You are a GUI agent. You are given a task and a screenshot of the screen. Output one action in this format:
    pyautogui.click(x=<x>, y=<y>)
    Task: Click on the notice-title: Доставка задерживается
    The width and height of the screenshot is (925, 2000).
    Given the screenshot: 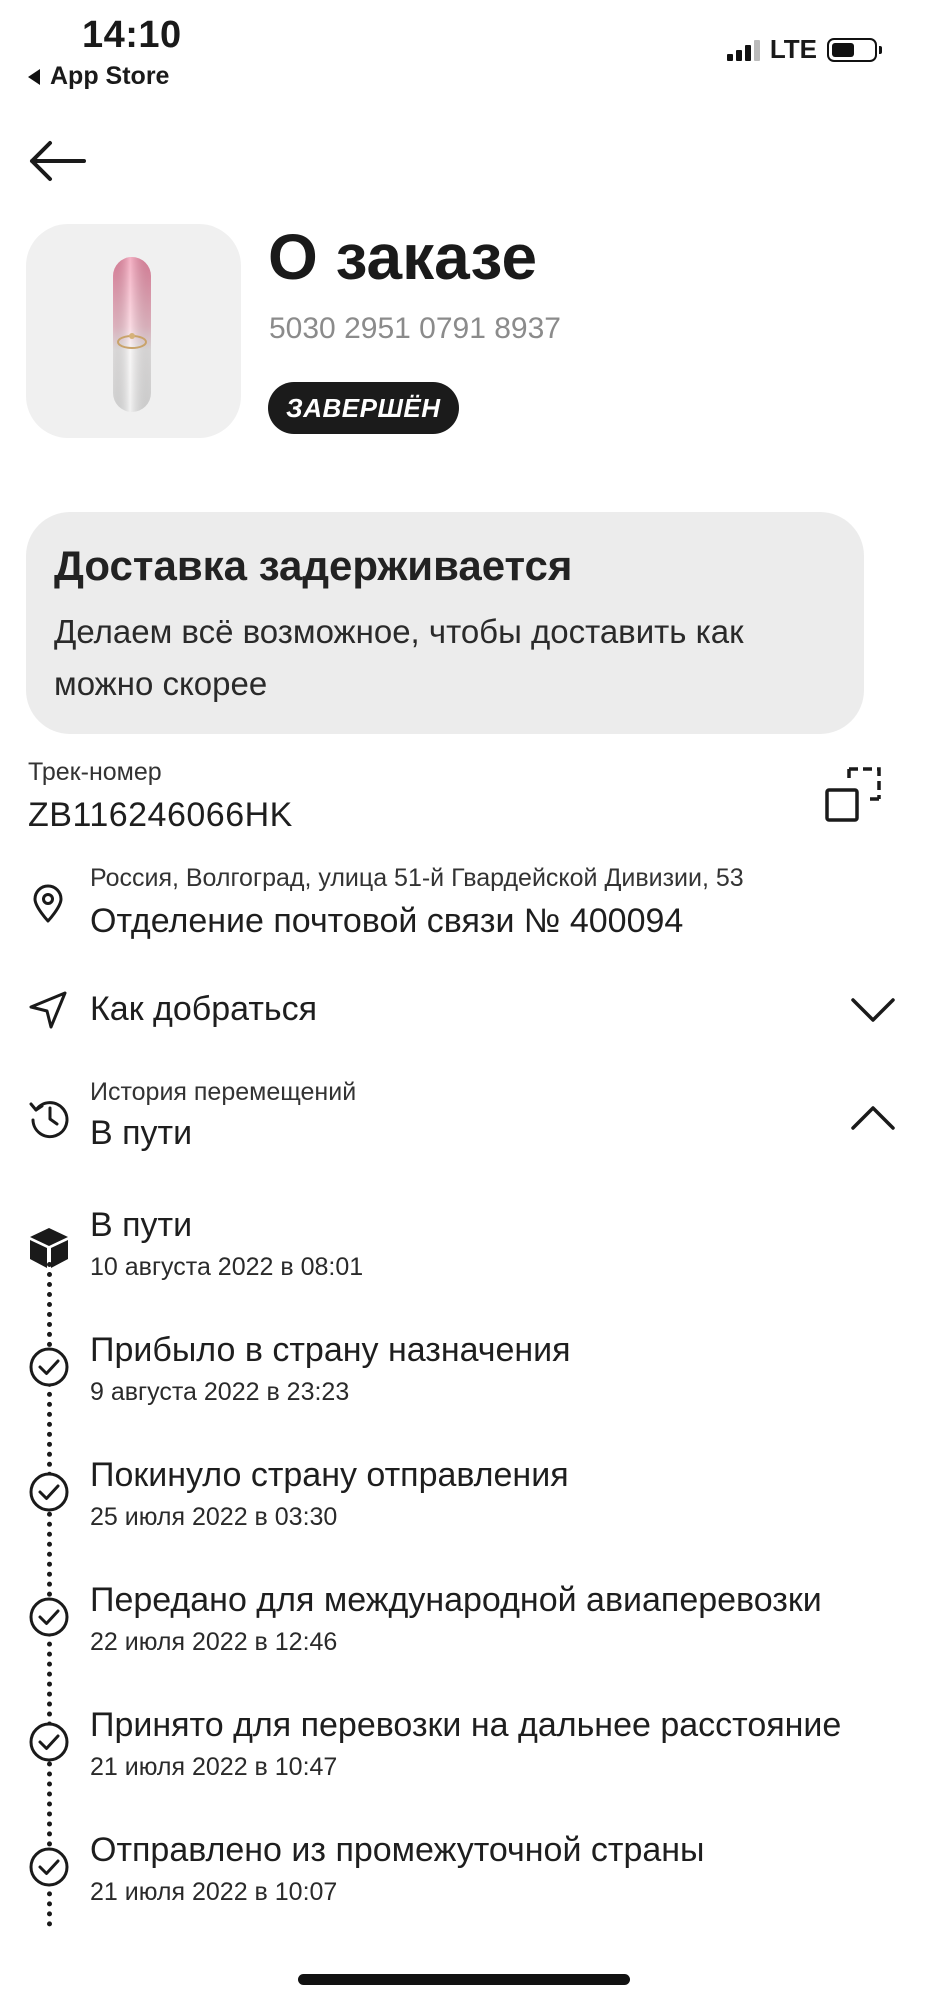 What is the action you would take?
    pyautogui.click(x=313, y=565)
    